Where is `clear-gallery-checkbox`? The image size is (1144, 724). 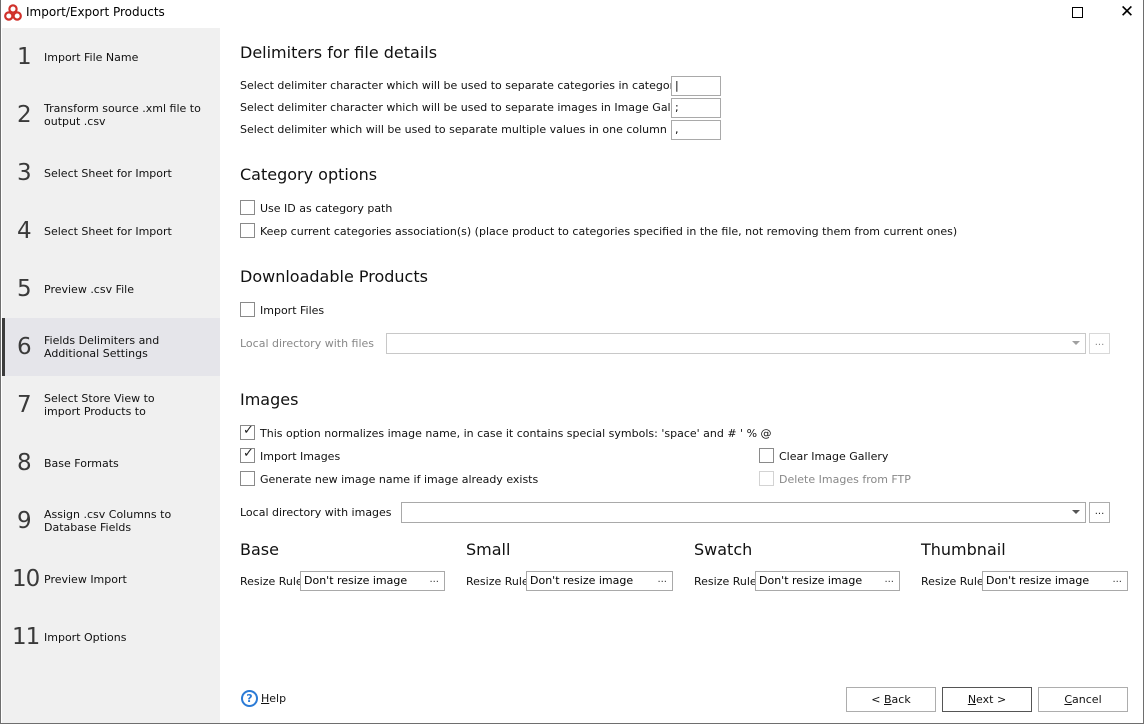
clear-gallery-checkbox is located at coordinates (766, 455).